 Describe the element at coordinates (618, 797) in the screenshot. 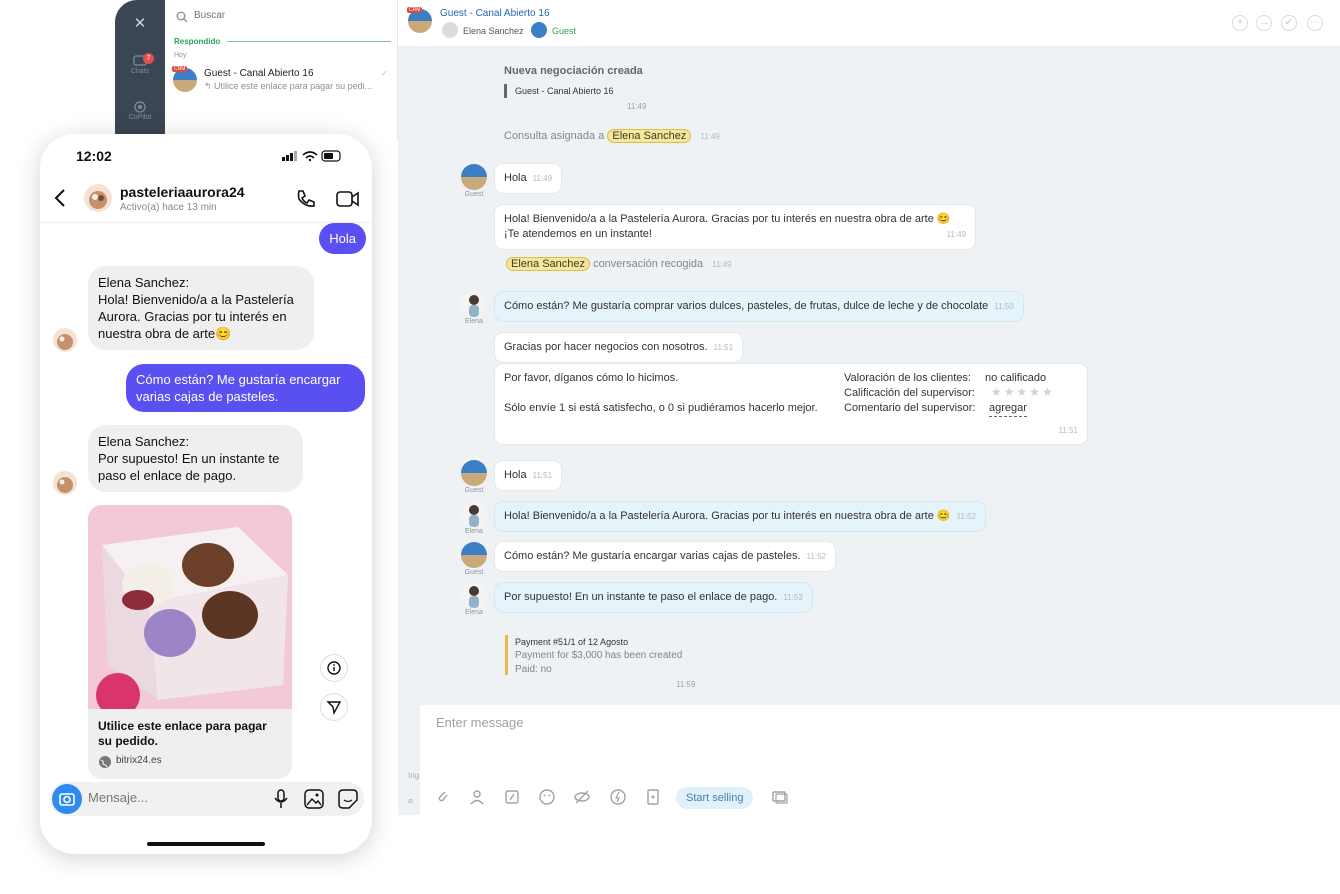

I see `lightning-icon` at that location.